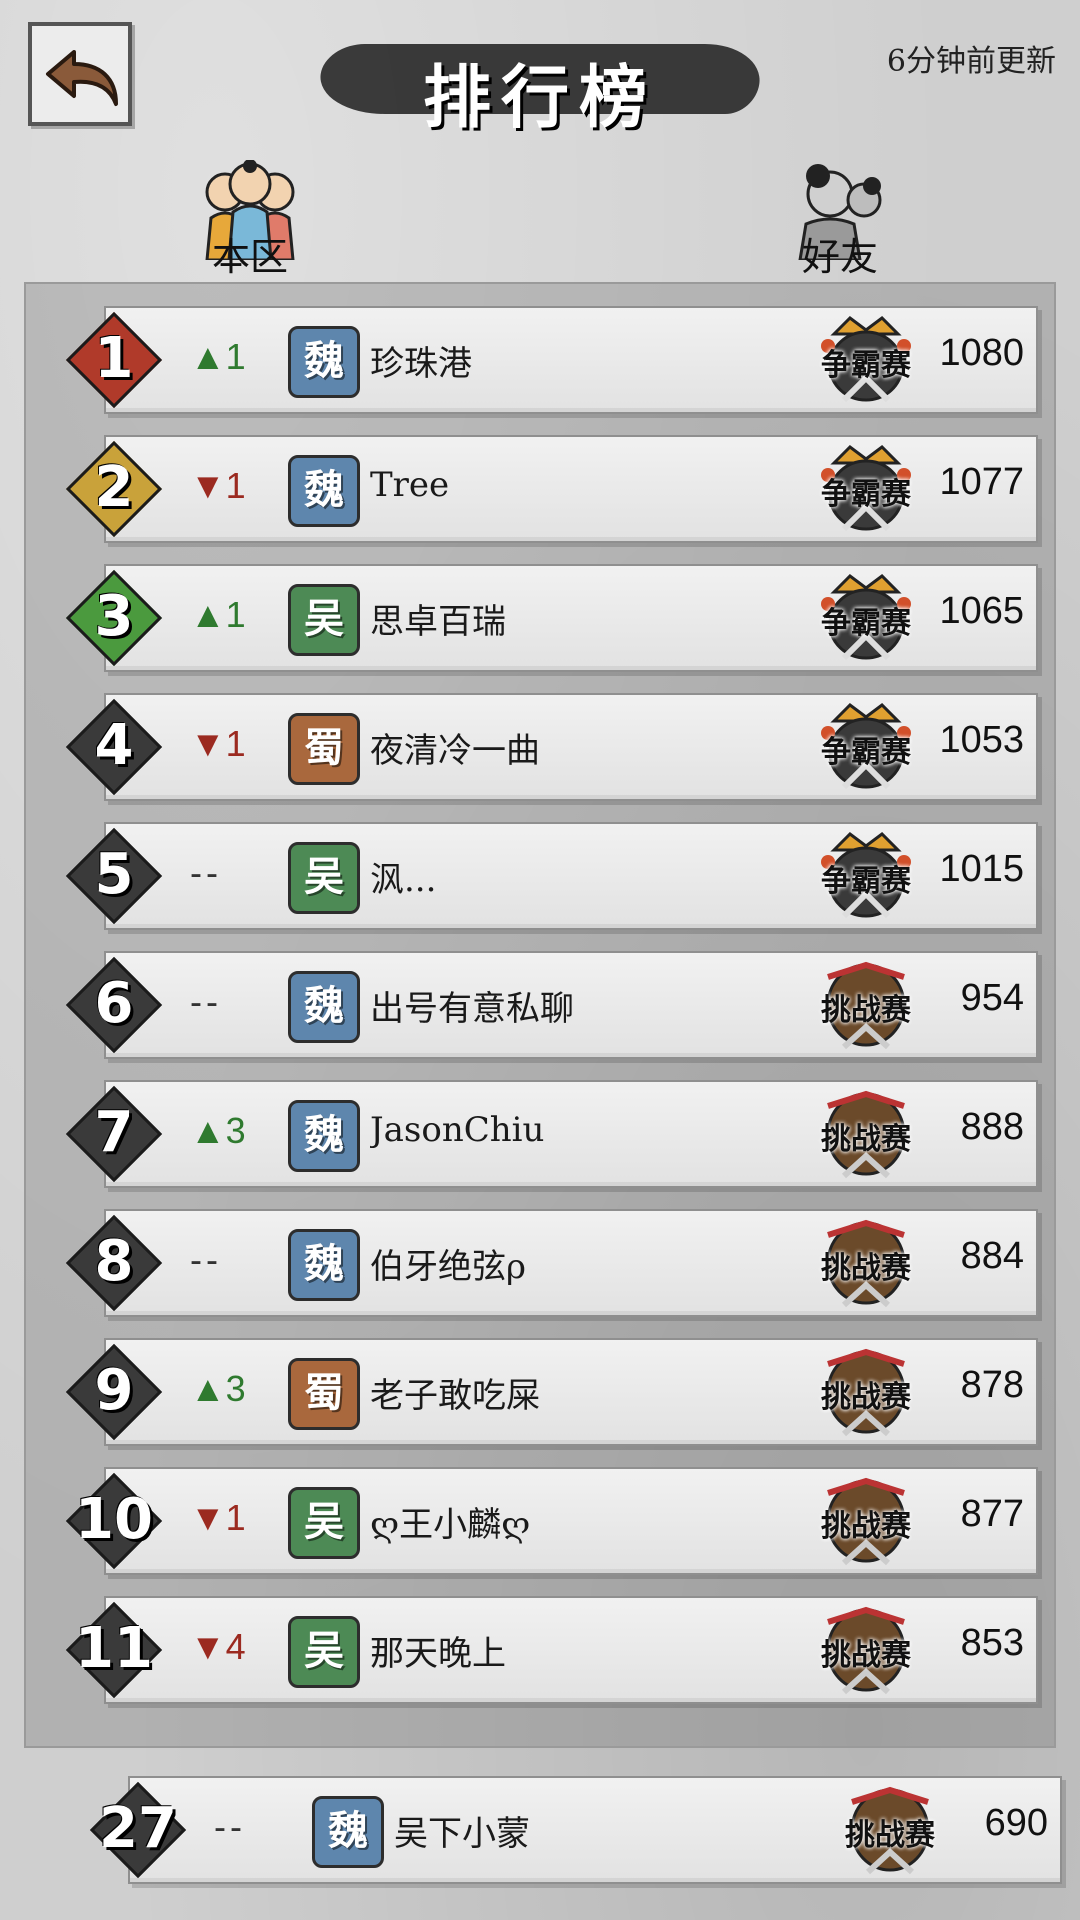 The width and height of the screenshot is (1080, 1920). What do you see at coordinates (551, 747) in the screenshot?
I see `leaderboard-row: 4 ▼1 蜀夜清冷一曲 争霸赛 1053` at bounding box center [551, 747].